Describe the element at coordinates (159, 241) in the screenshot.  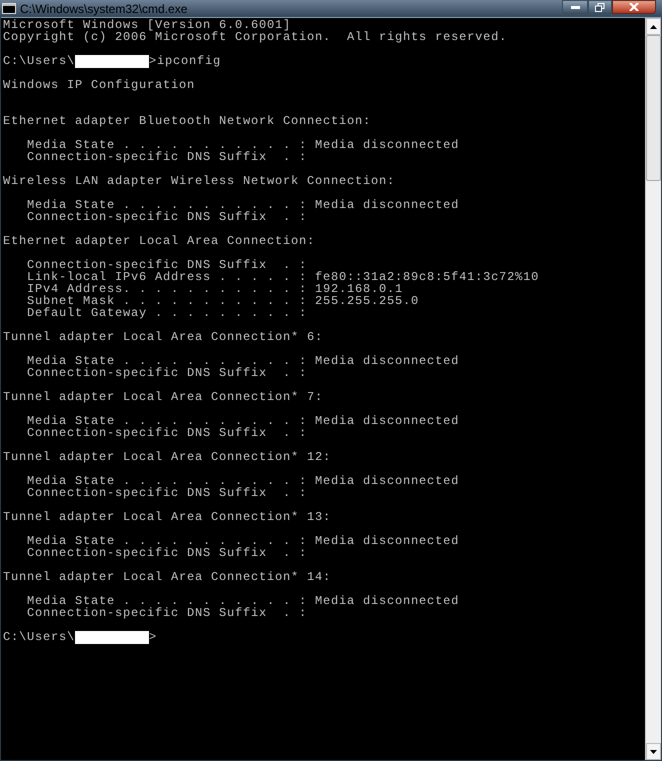
I see `console-line: Ethernet adapter Local Area Connection:` at that location.